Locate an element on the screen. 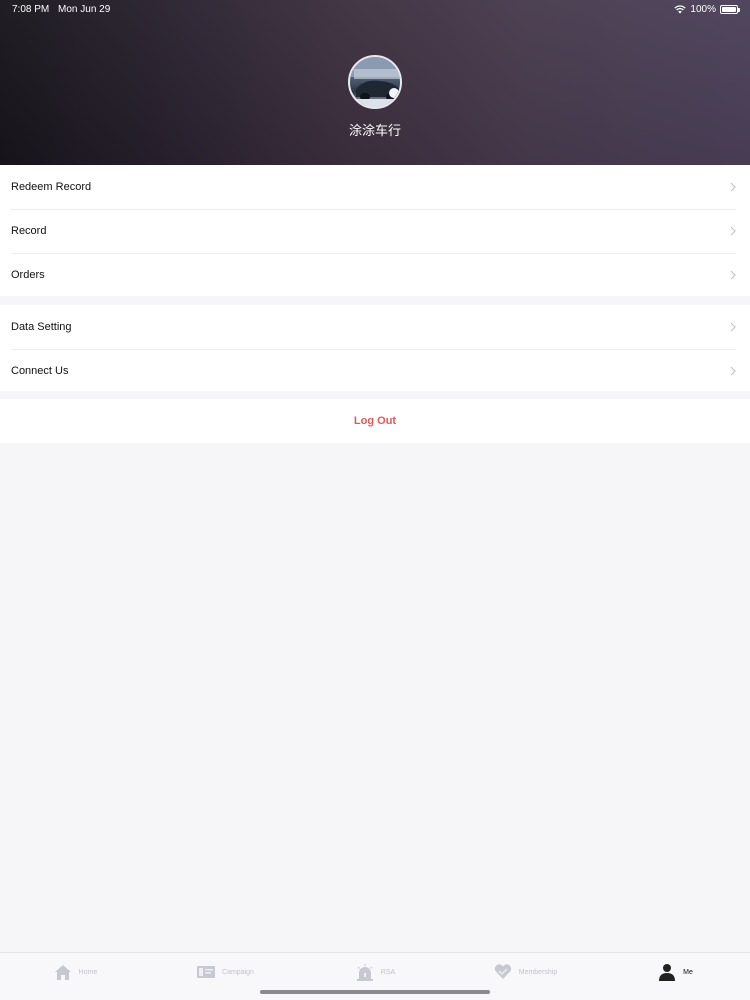 This screenshot has width=750, height=1000. battery-percentage: 100% is located at coordinates (703, 9).